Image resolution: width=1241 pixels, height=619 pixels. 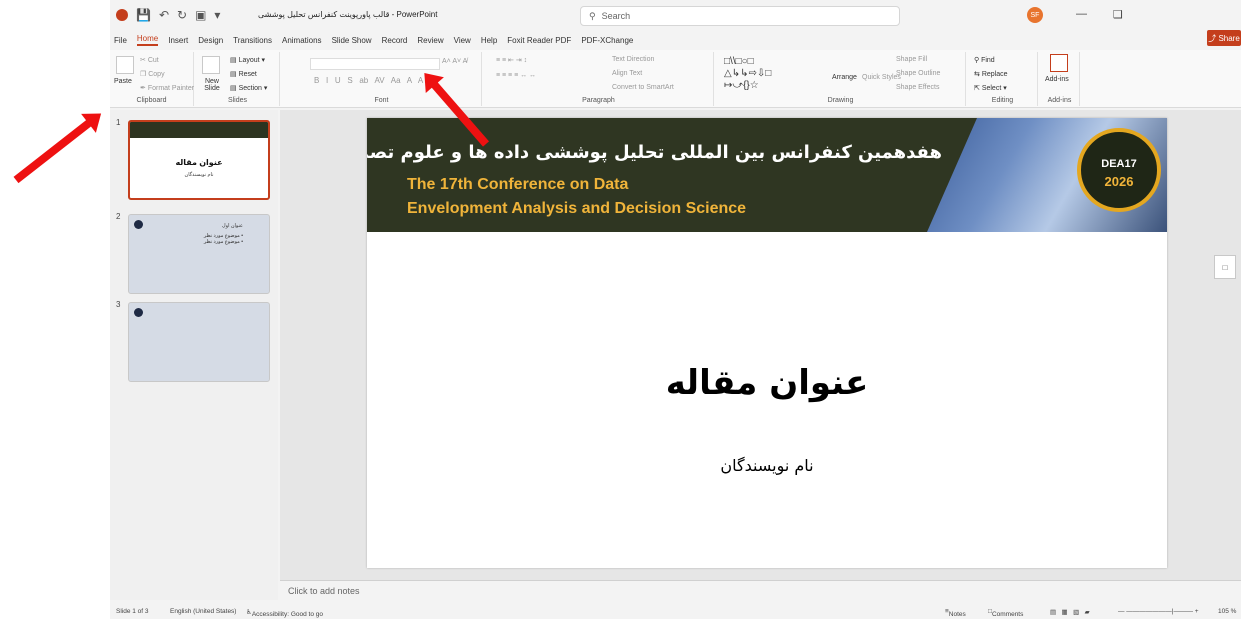 What do you see at coordinates (633, 59) in the screenshot?
I see `text-direction-button: Text Direction` at bounding box center [633, 59].